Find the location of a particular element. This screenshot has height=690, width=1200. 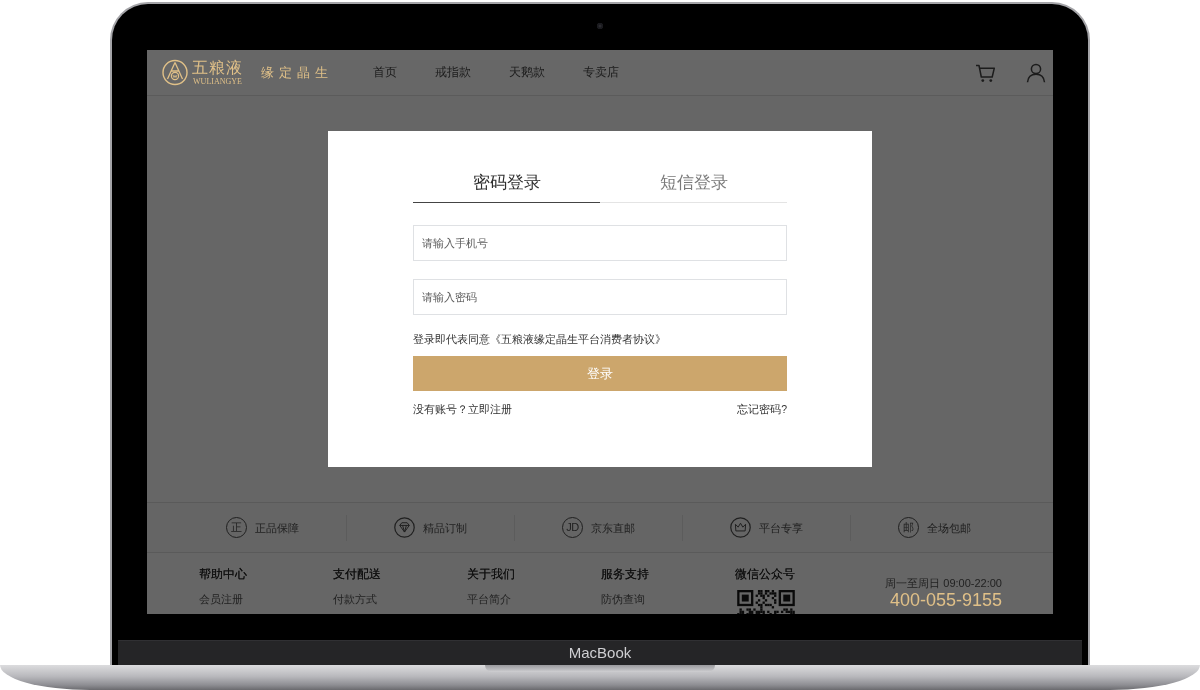

forgot-password-link: 忘记密码? is located at coordinates (762, 409).